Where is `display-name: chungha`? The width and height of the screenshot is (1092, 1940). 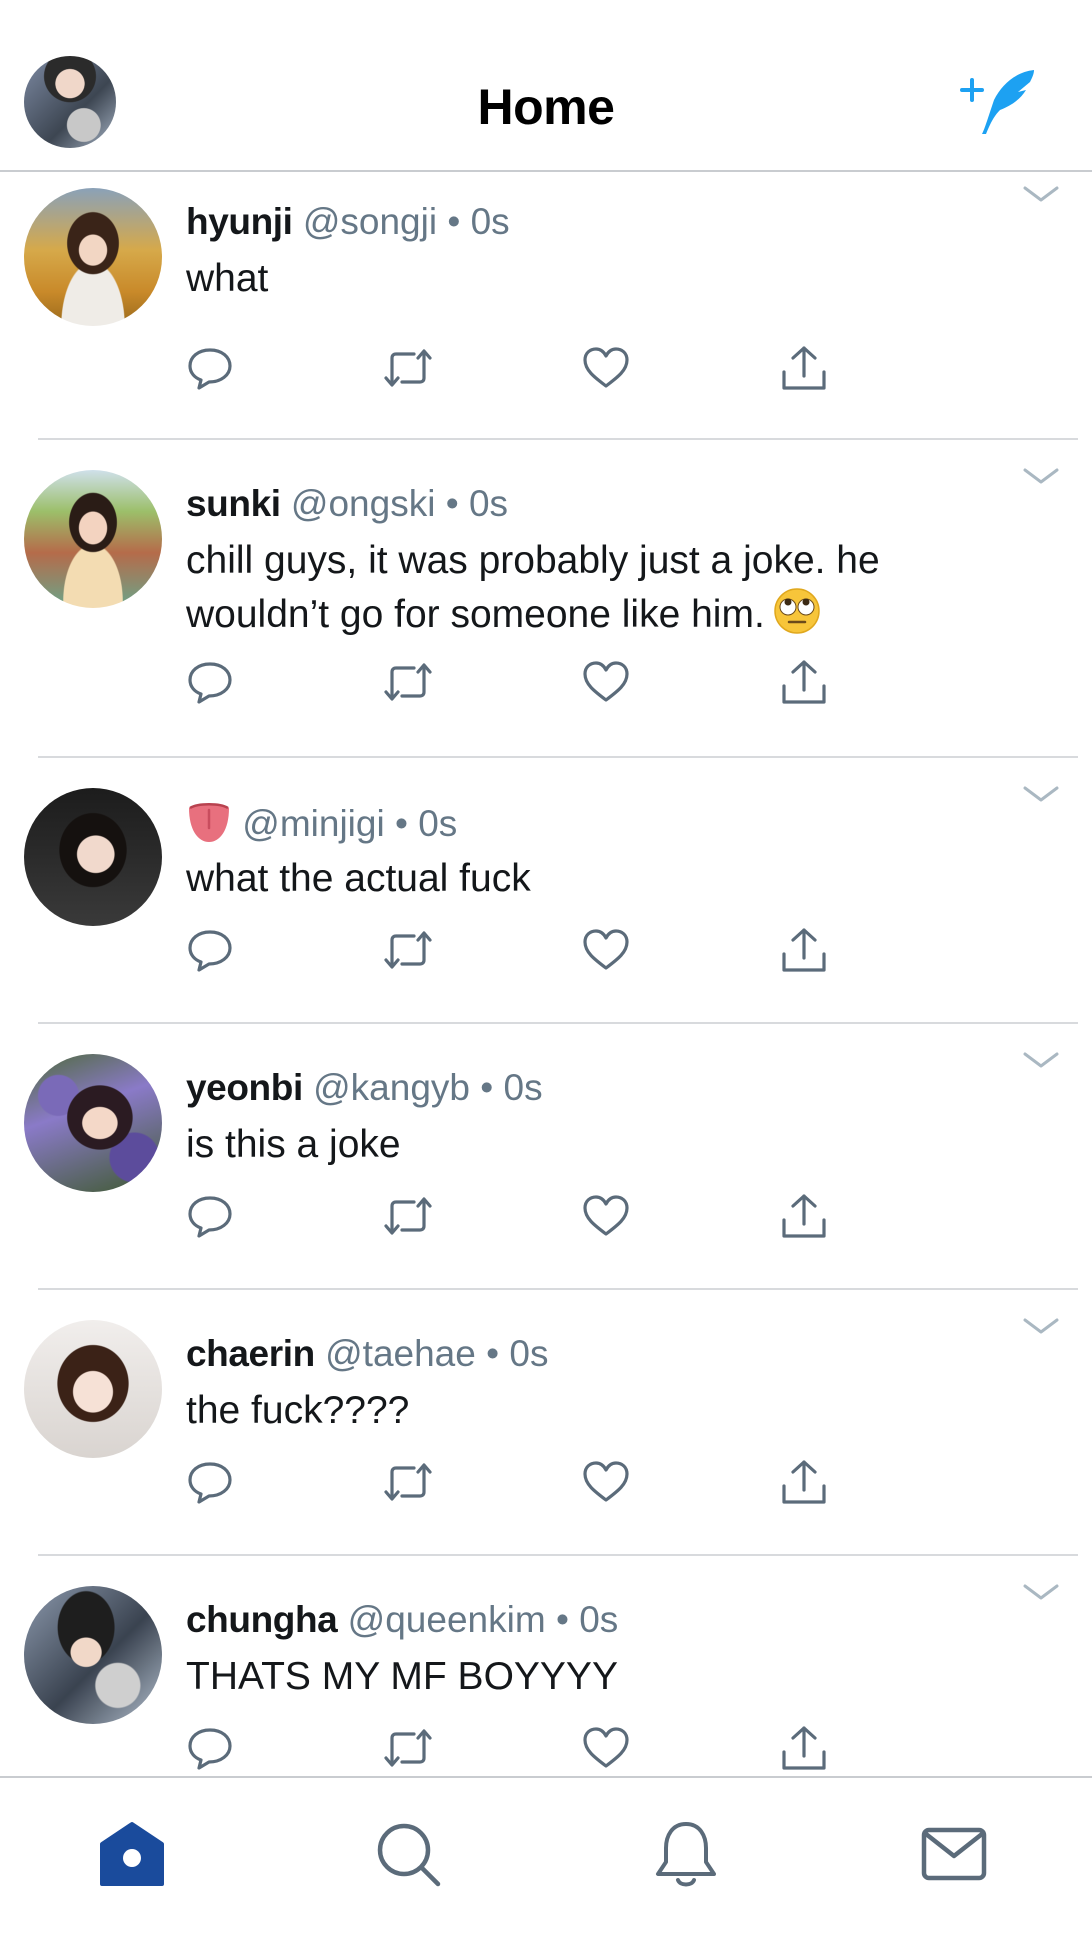
display-name: chungha is located at coordinates (262, 1619).